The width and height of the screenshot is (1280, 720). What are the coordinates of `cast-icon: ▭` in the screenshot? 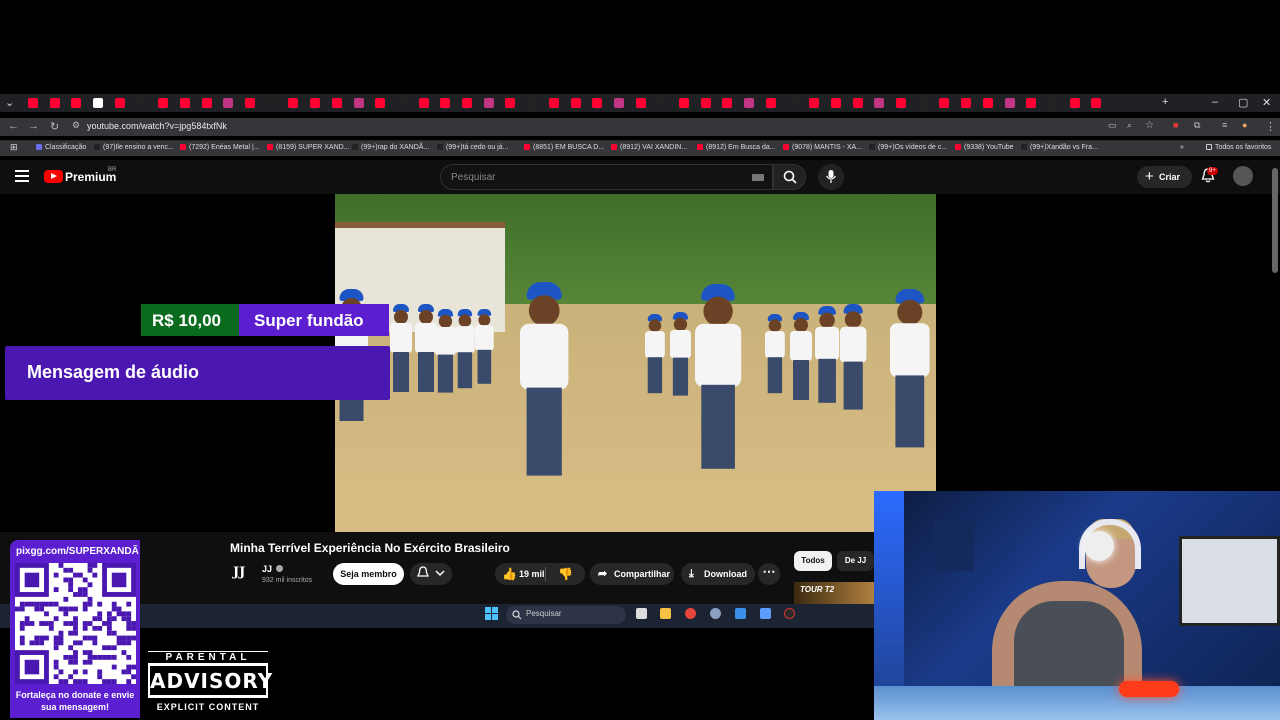 It's located at (1112, 125).